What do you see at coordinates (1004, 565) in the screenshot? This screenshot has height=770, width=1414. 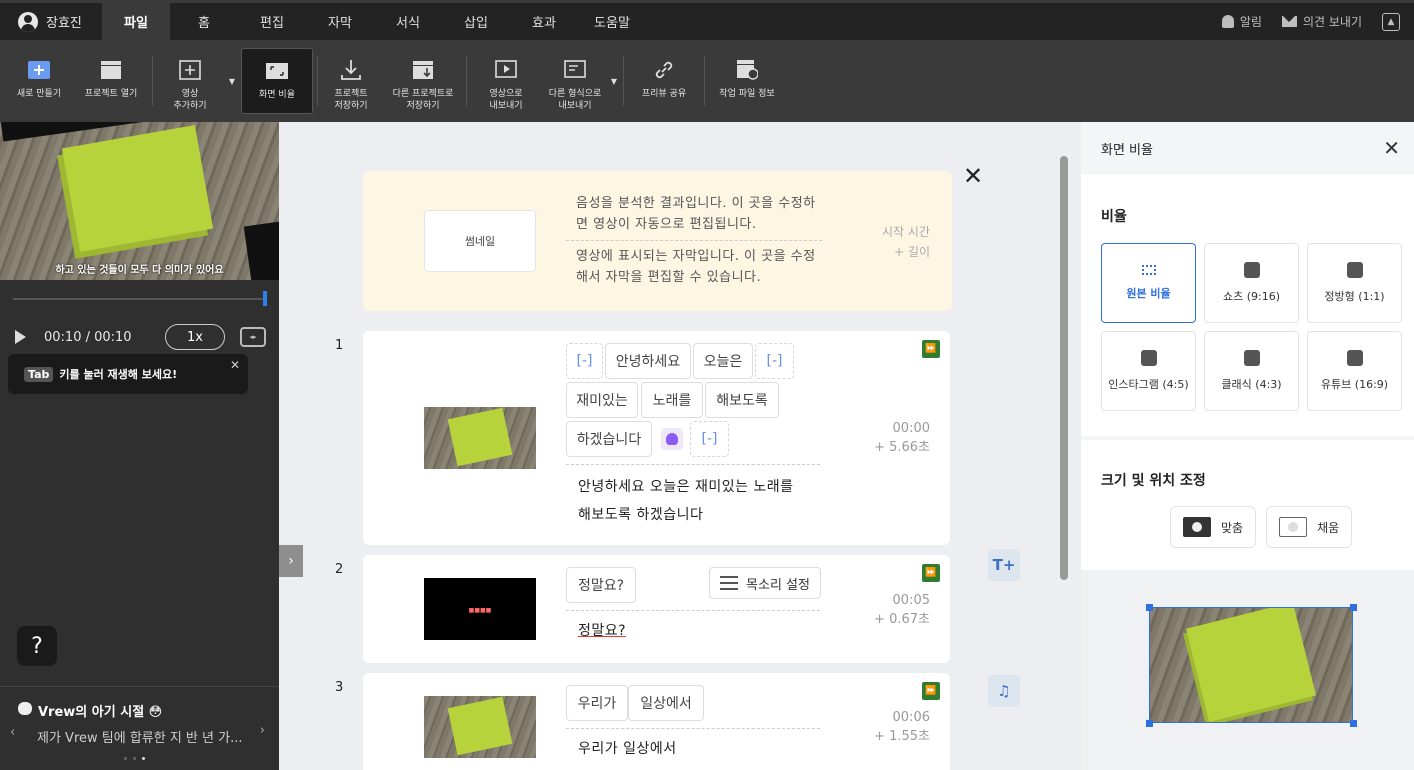 I see `add-text-icon: T+` at bounding box center [1004, 565].